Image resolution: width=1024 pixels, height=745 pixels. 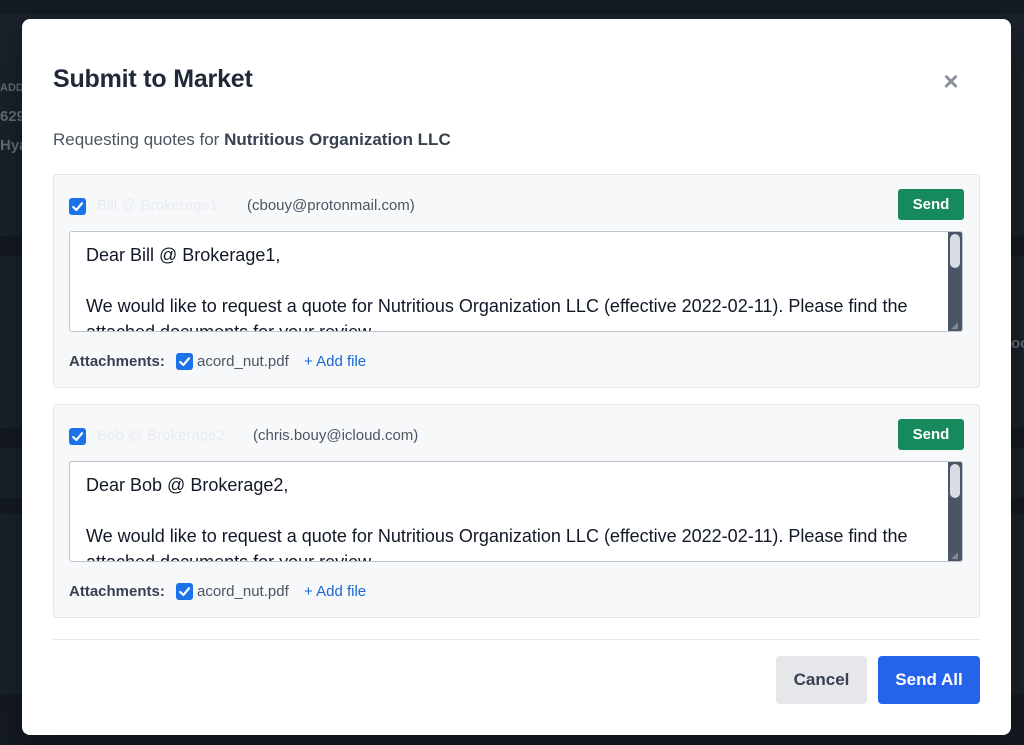 I want to click on recipient-email: (chris.bouy@icloud.com), so click(x=336, y=435).